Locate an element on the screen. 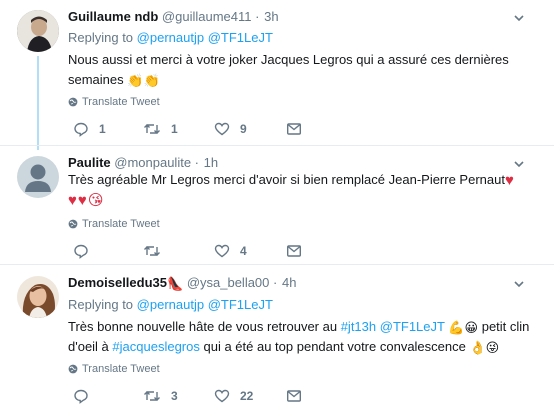 The height and width of the screenshot is (411, 554). high-heel-emoji: 👠 is located at coordinates (175, 283).